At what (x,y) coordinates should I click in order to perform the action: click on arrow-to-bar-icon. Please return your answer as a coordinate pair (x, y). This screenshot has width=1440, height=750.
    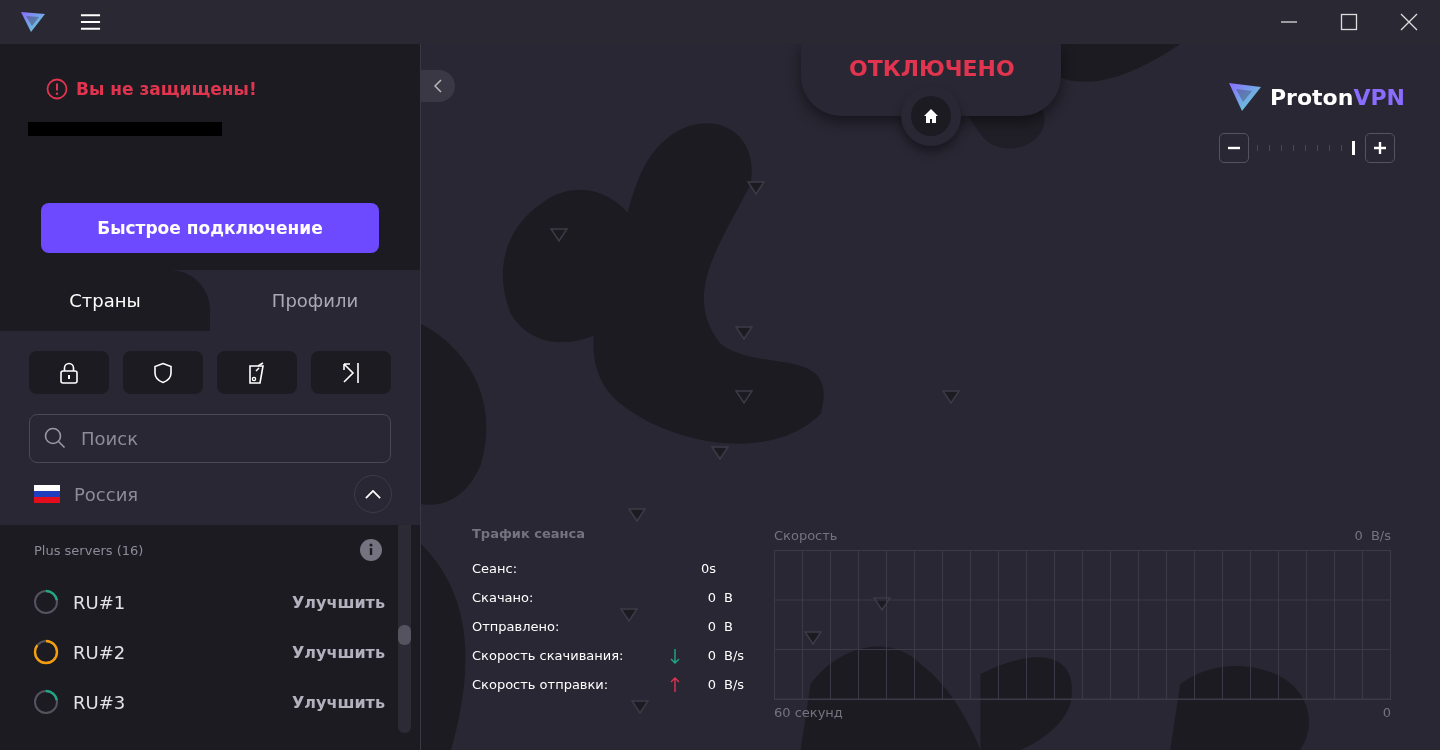
    Looking at the image, I should click on (351, 372).